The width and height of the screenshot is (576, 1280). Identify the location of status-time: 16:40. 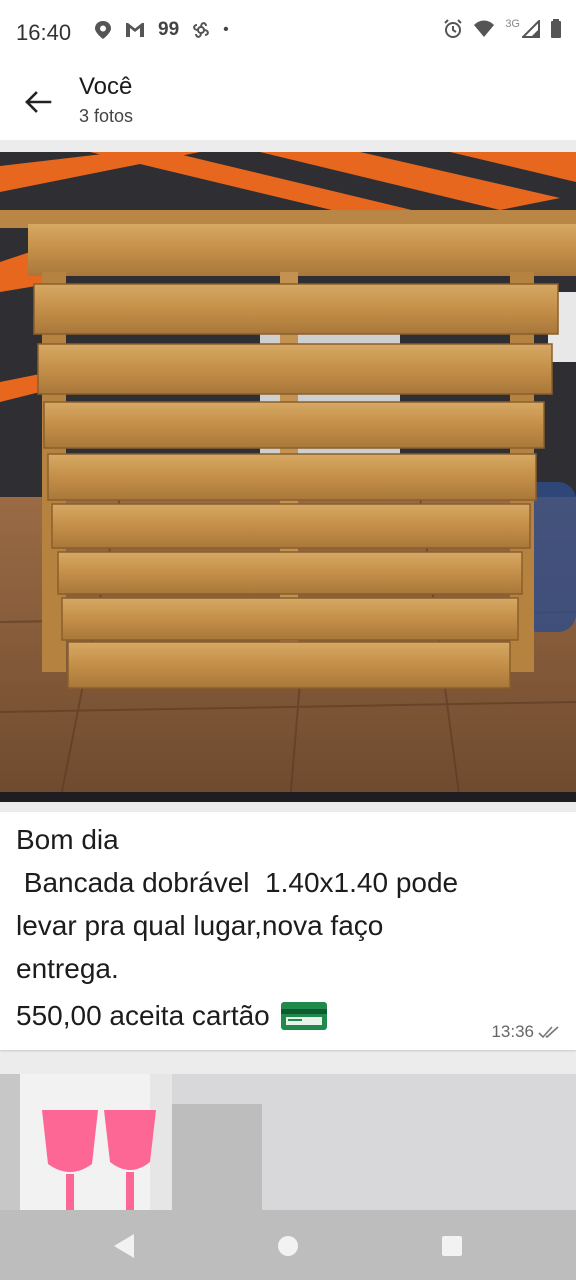
(44, 32).